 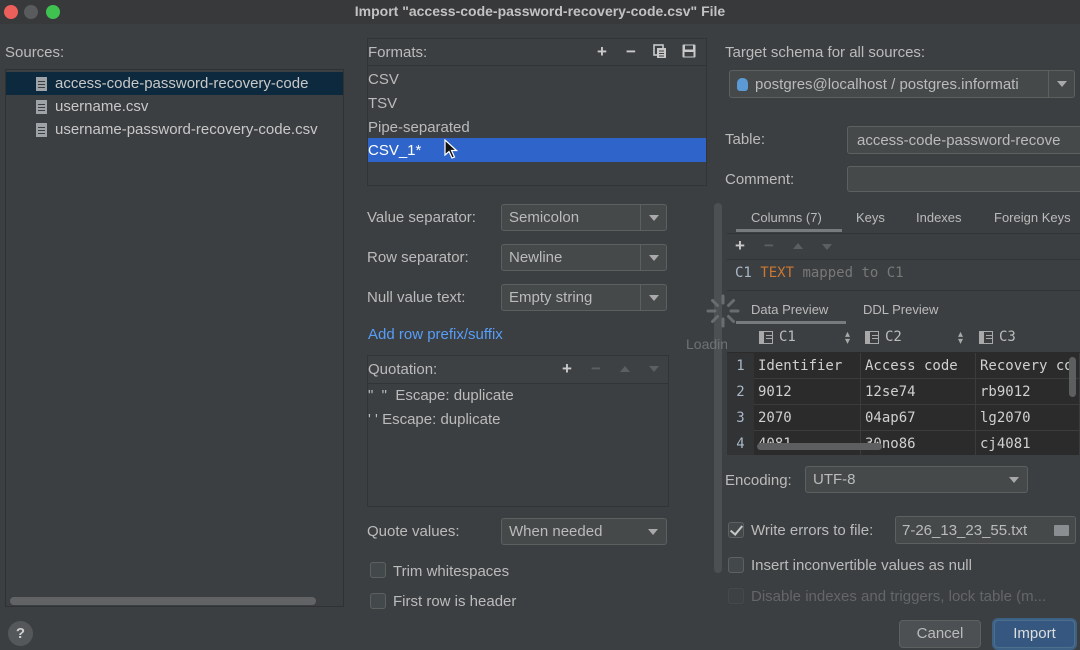 What do you see at coordinates (35, 52) in the screenshot?
I see `sources-label: Sources:` at bounding box center [35, 52].